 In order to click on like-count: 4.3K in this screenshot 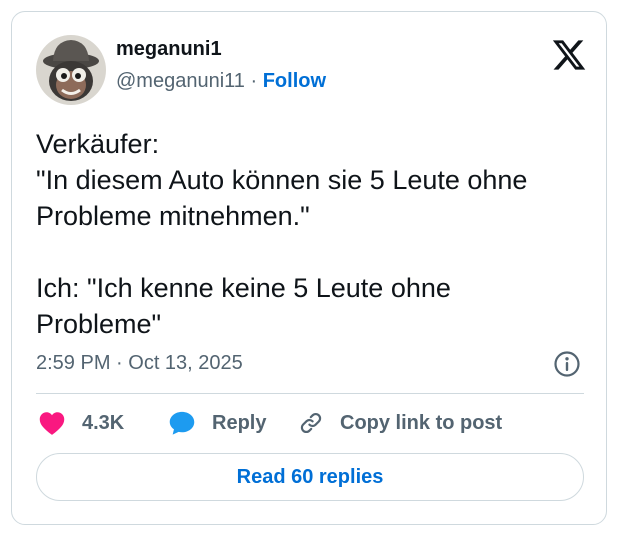, I will do `click(103, 422)`.